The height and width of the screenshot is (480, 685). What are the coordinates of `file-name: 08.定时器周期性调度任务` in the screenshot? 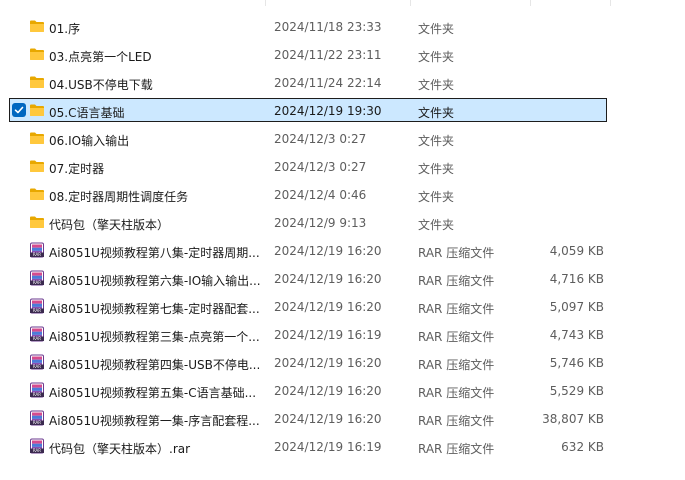 It's located at (155, 196).